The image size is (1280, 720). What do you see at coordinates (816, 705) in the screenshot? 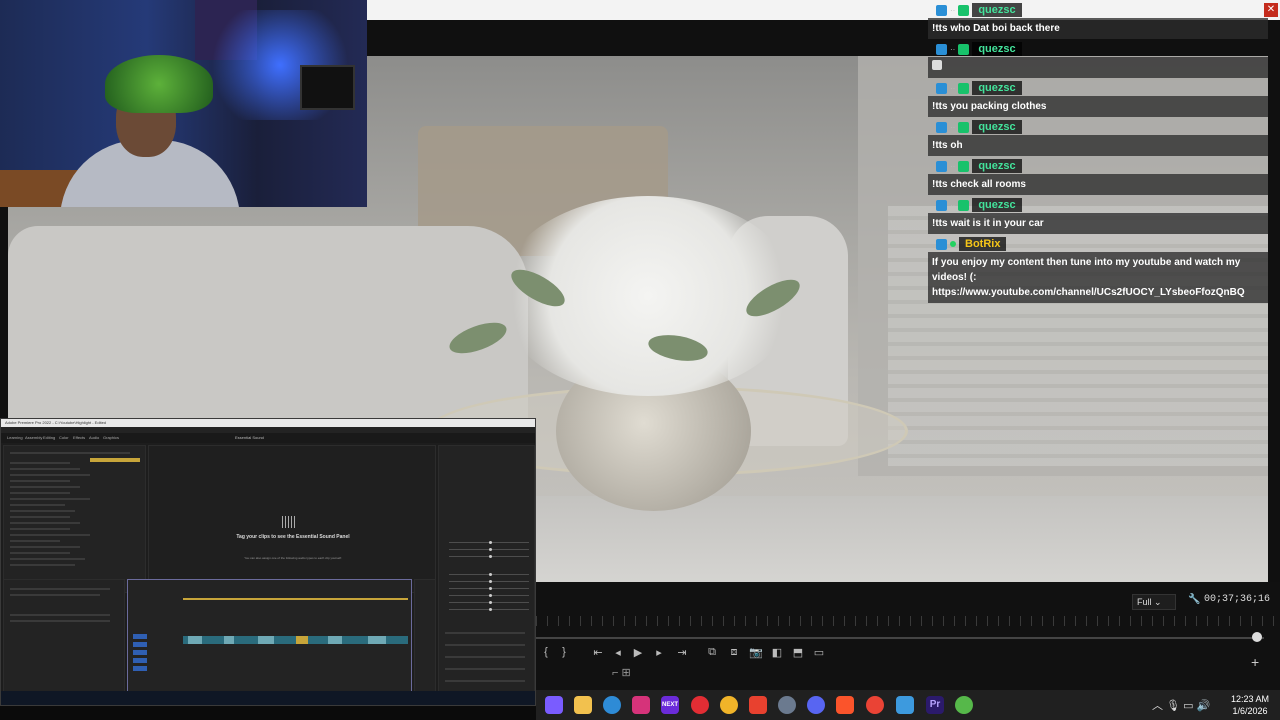
I see `discord-icon` at bounding box center [816, 705].